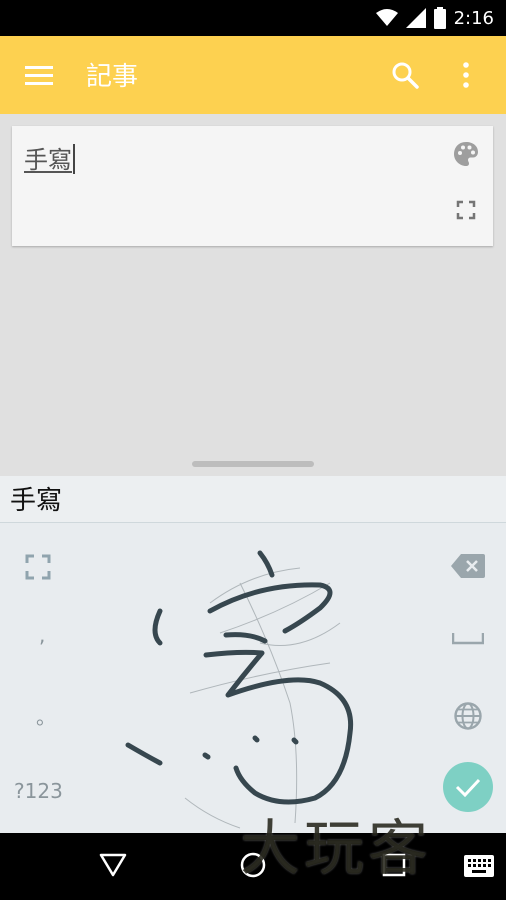  Describe the element at coordinates (38, 567) in the screenshot. I see `expand-keyboard-icon` at that location.